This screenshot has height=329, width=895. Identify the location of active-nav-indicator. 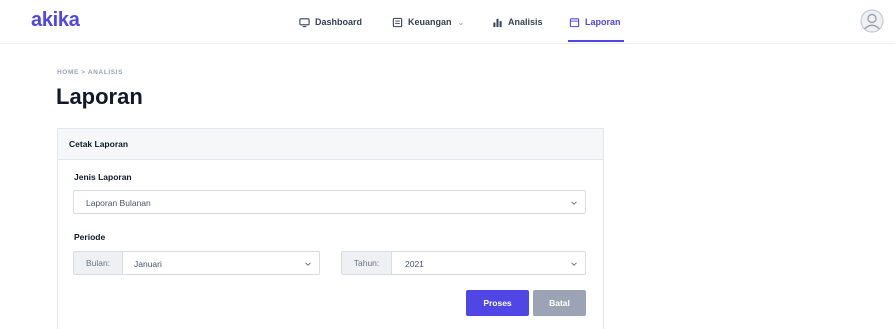
(596, 41).